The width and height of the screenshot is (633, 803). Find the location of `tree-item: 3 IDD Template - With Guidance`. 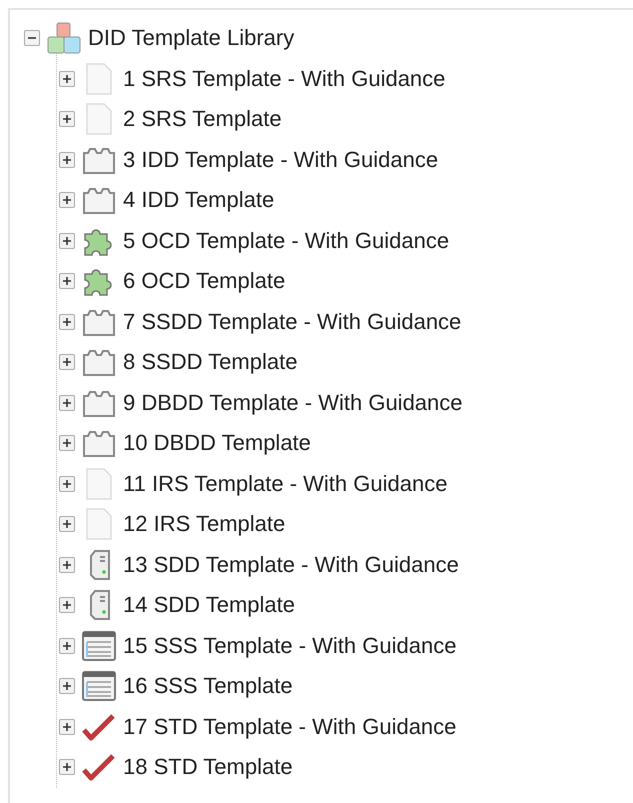

tree-item: 3 IDD Template - With Guidance is located at coordinates (280, 159).